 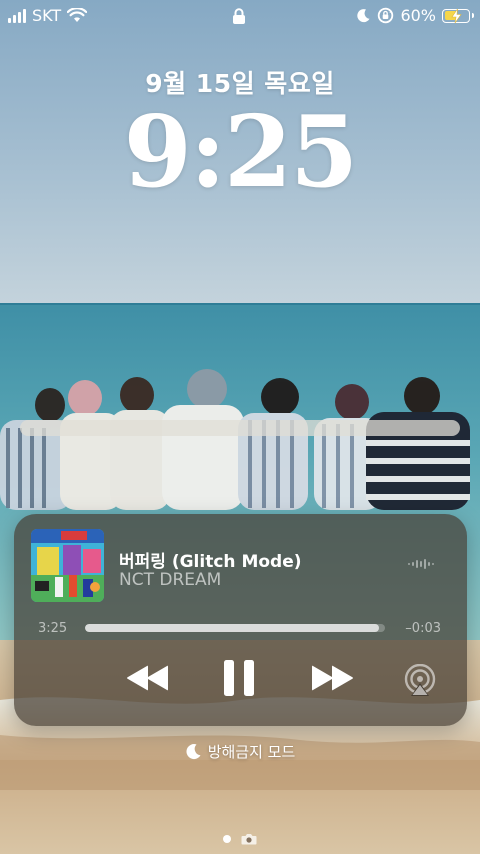 I want to click on status-left: SKT, so click(x=48, y=15).